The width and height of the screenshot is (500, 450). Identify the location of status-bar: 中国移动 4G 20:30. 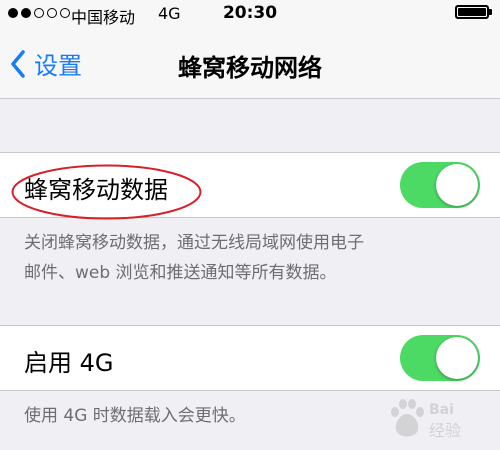
(250, 14).